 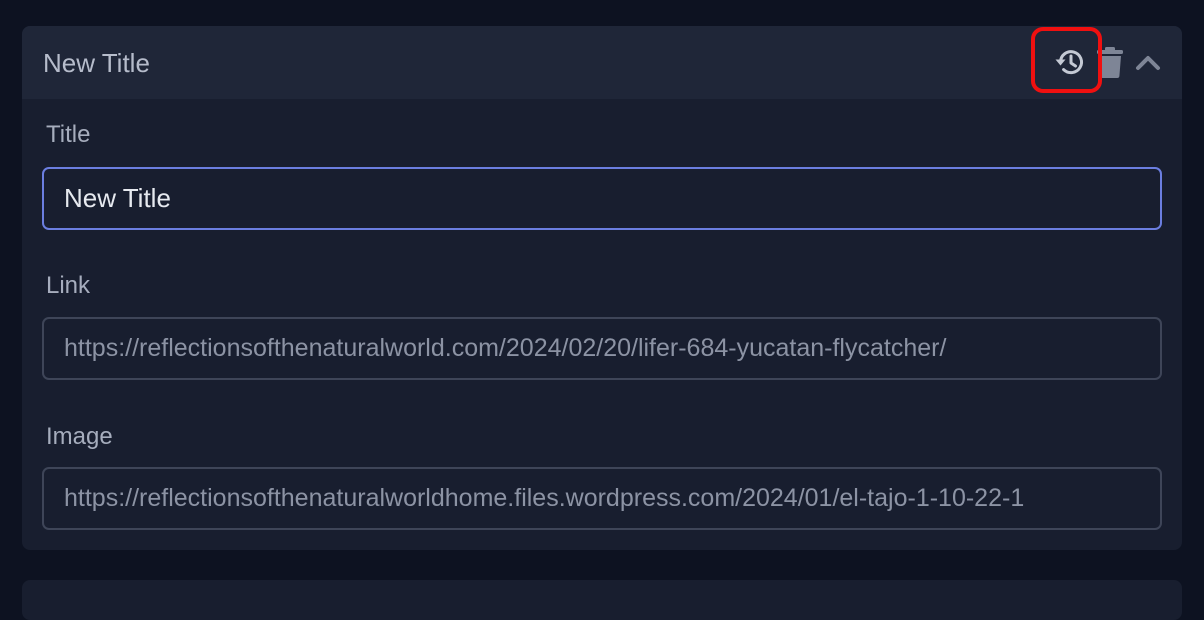 I want to click on history-highlight, so click(x=1066, y=60).